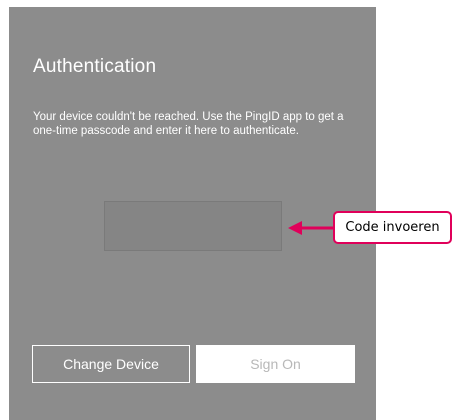  Describe the element at coordinates (111, 364) in the screenshot. I see `change-device-button: Change Device` at that location.